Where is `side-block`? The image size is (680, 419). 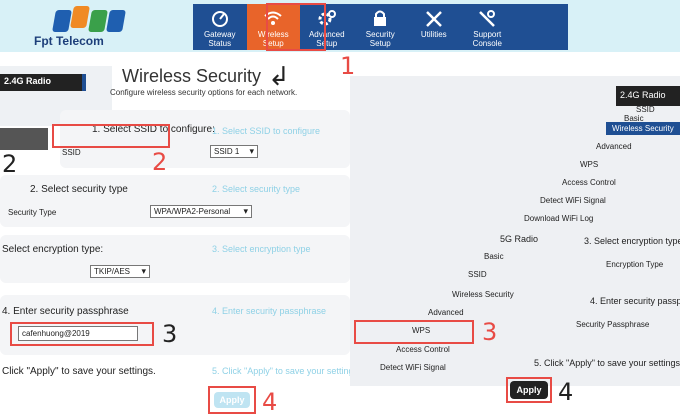 side-block is located at coordinates (24, 139).